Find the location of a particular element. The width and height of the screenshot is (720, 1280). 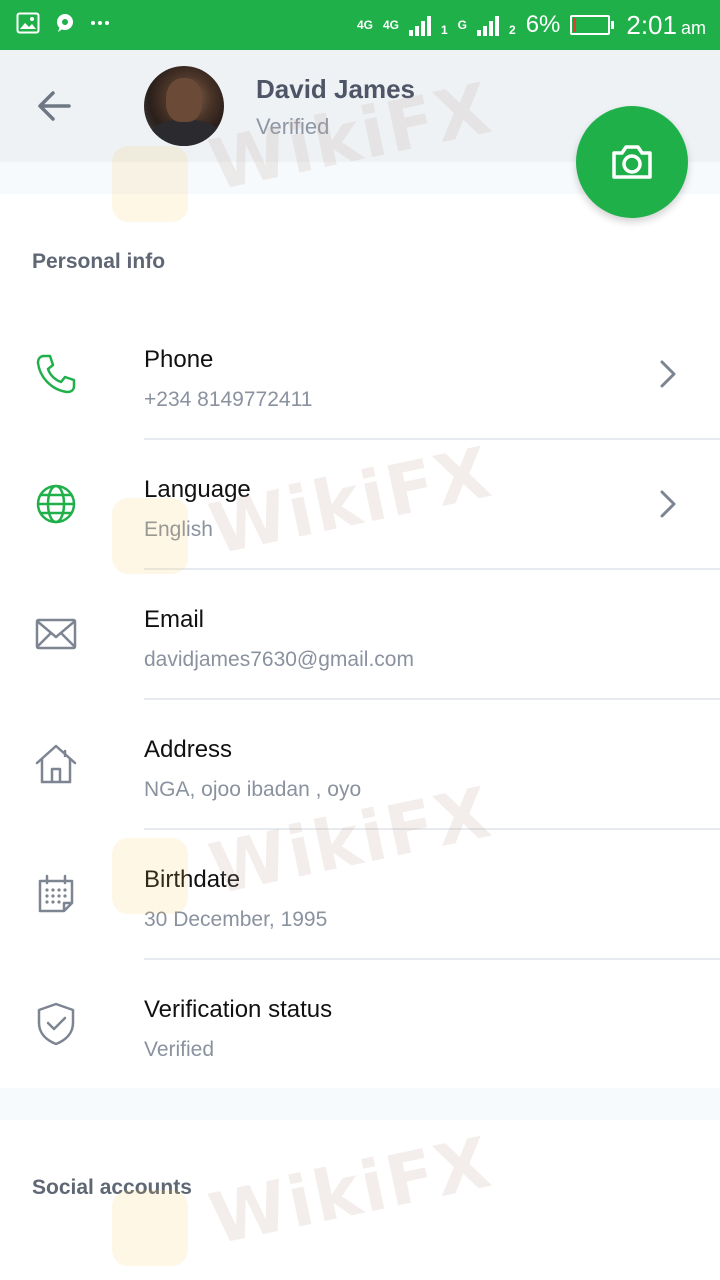

battery-icon is located at coordinates (592, 25).